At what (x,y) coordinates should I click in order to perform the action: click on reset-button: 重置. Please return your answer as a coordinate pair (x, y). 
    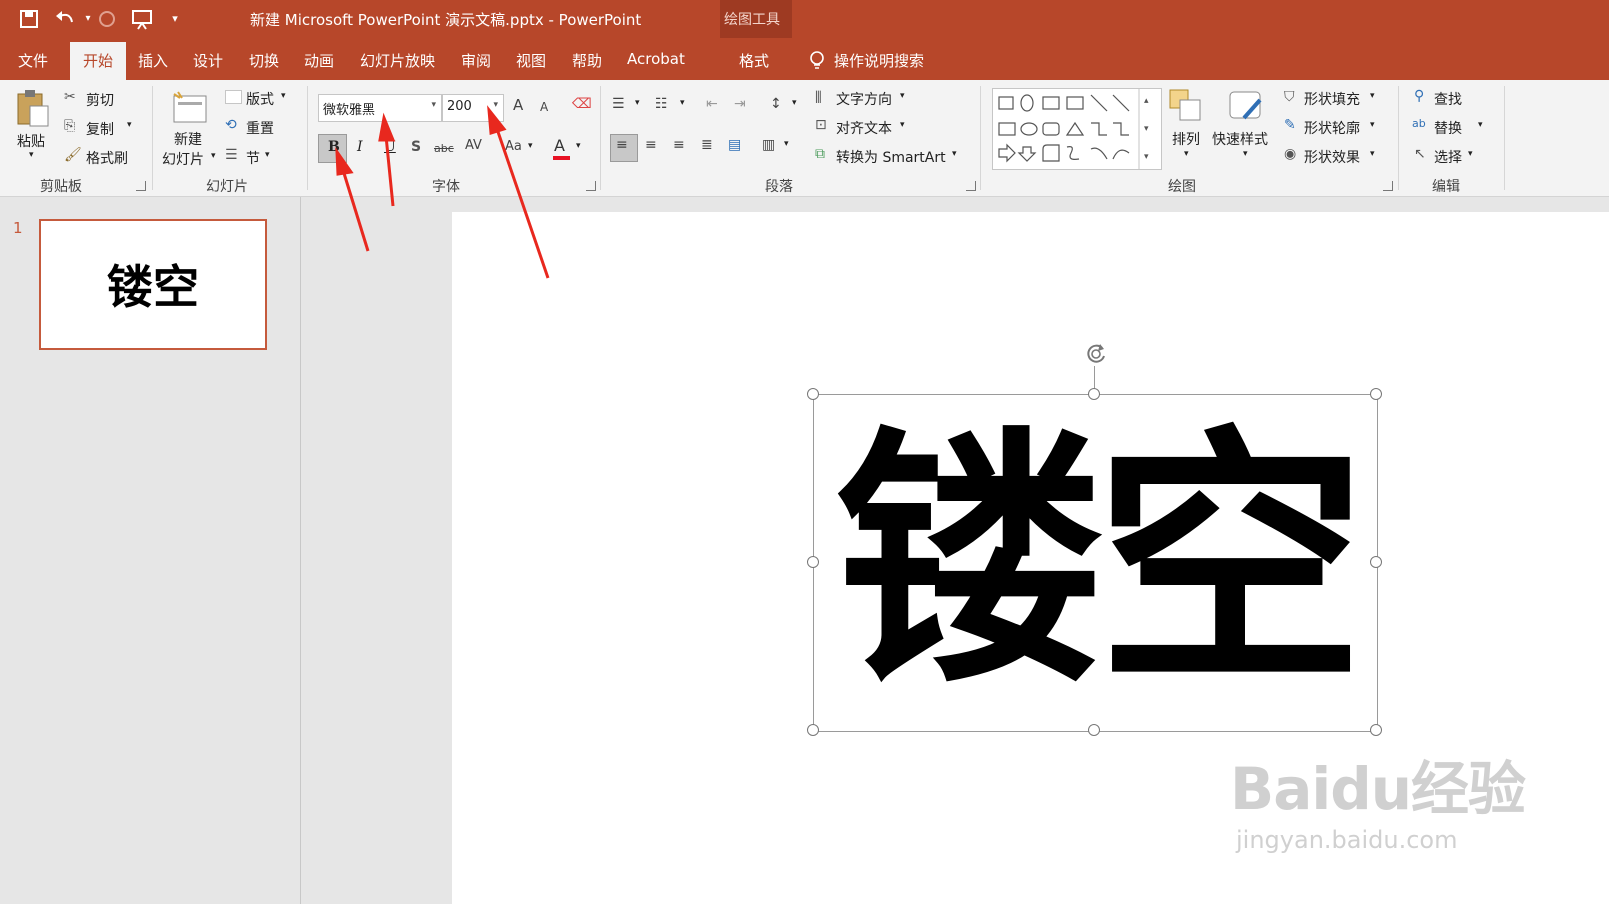
    Looking at the image, I should click on (260, 128).